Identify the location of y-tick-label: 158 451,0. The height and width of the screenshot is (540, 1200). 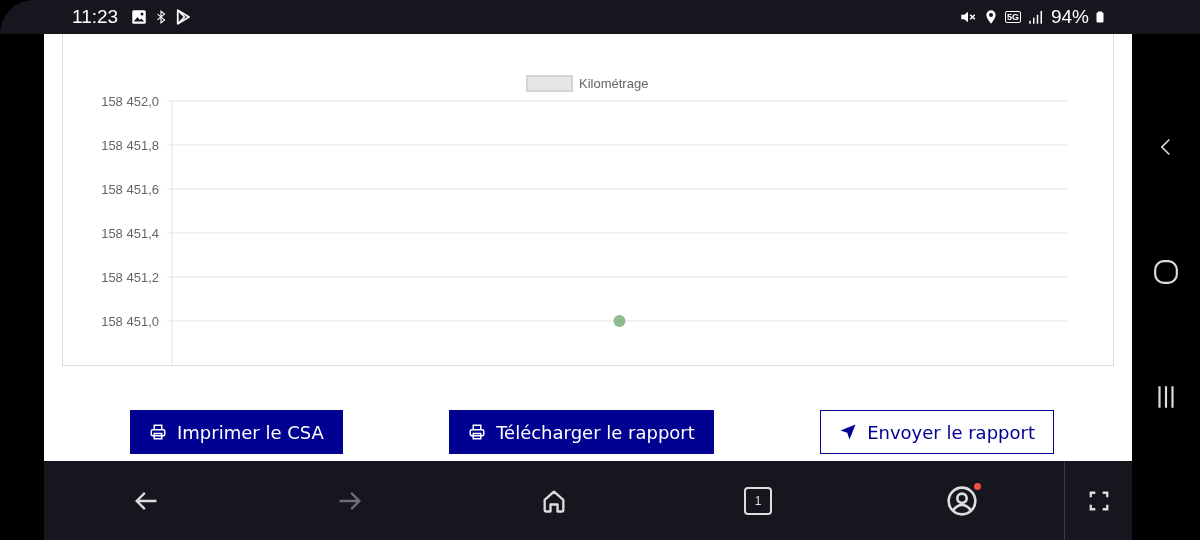
(130, 321).